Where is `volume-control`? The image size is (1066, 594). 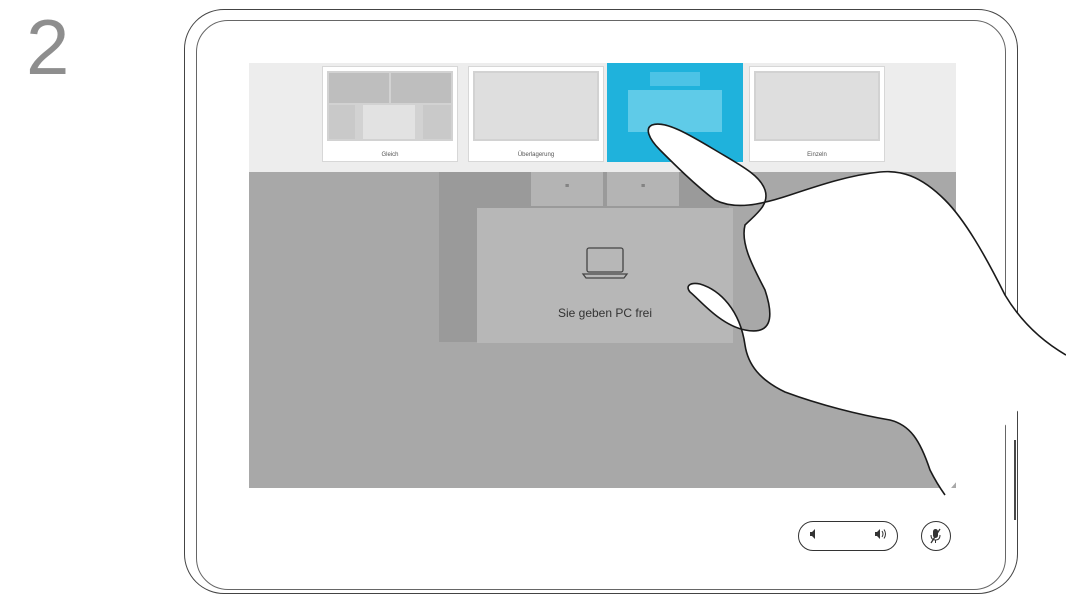
volume-control is located at coordinates (848, 536).